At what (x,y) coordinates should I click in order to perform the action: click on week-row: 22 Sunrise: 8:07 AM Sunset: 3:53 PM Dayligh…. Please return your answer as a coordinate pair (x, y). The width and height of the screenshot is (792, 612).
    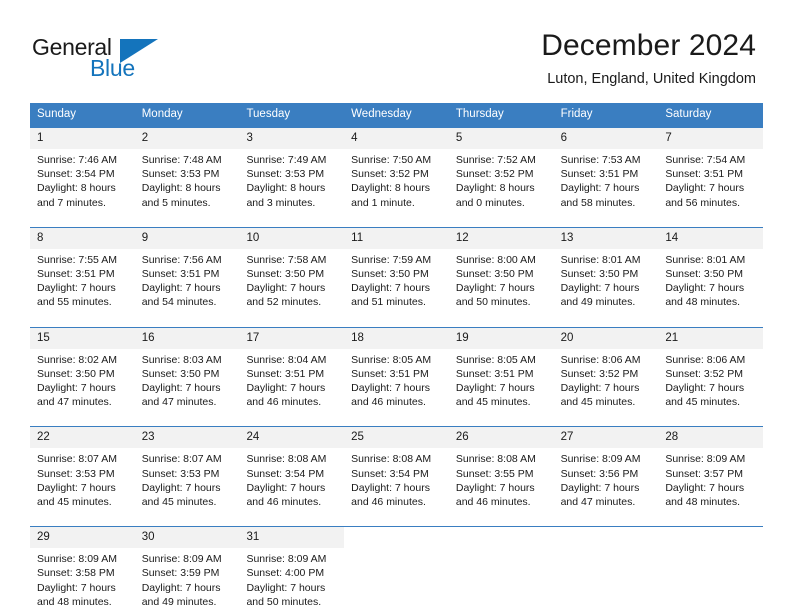
    Looking at the image, I should click on (397, 472).